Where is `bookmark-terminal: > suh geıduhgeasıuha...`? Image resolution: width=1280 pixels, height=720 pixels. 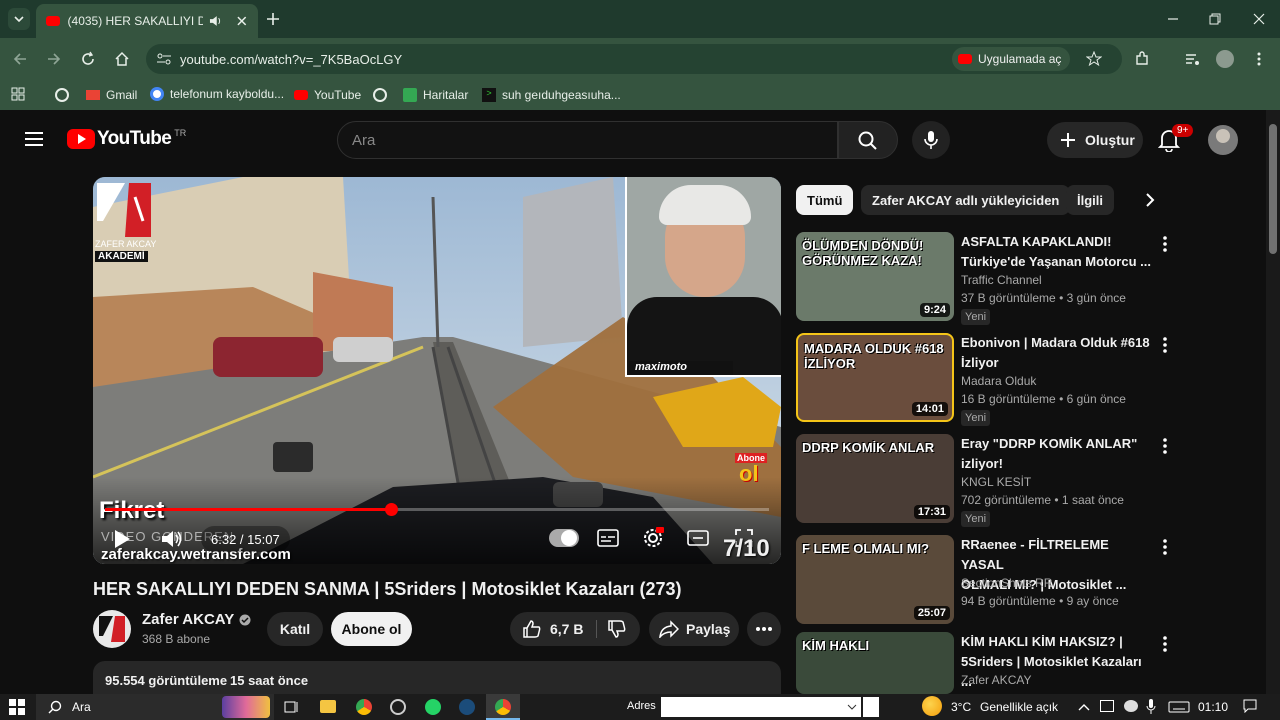 bookmark-terminal: > suh geıduhgeasıuha... is located at coordinates (551, 95).